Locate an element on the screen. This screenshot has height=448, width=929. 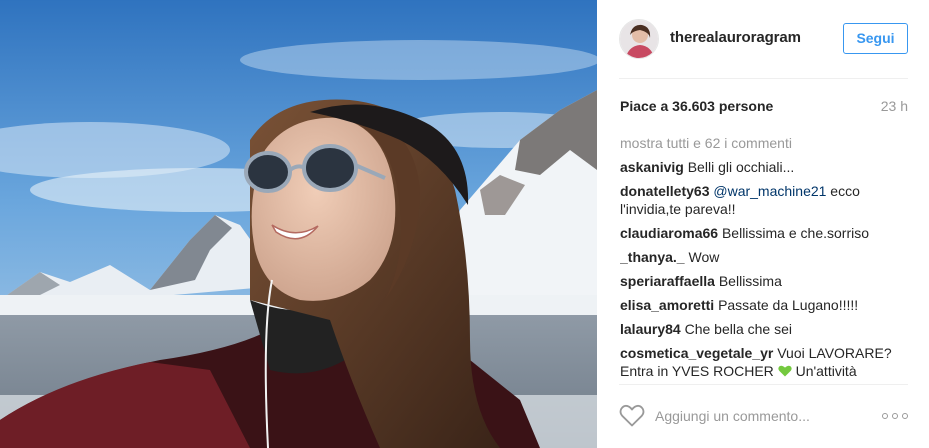
comment-username: donatellety63 is located at coordinates (664, 191).